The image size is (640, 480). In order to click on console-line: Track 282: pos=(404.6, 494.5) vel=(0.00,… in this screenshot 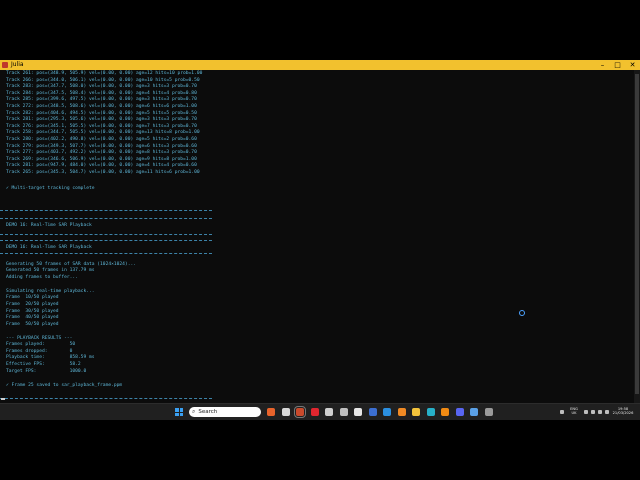, I will do `click(101, 113)`.